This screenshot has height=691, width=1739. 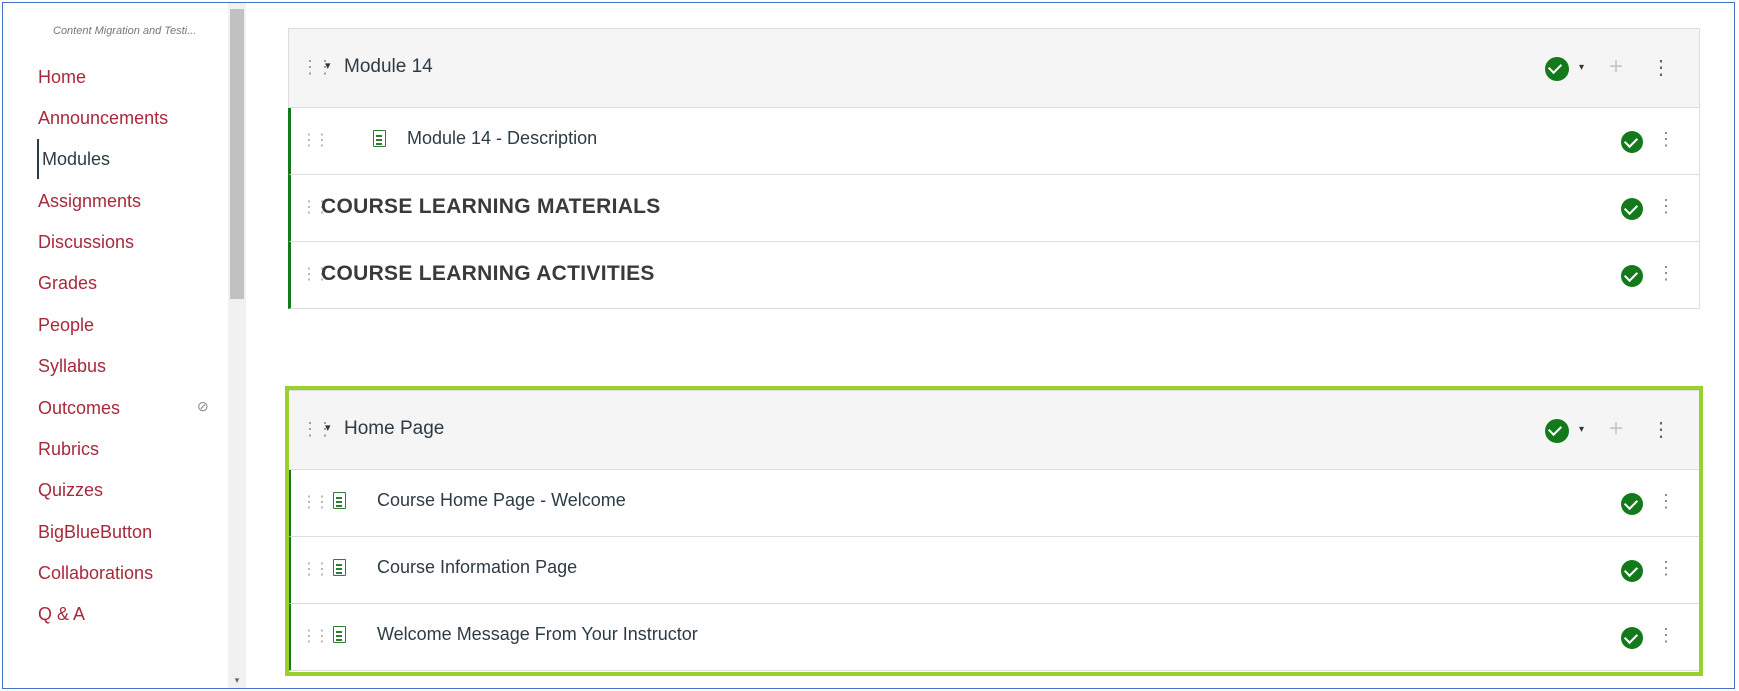 I want to click on subheader-title: COURSE LEARNING MATERIALS, so click(x=491, y=206).